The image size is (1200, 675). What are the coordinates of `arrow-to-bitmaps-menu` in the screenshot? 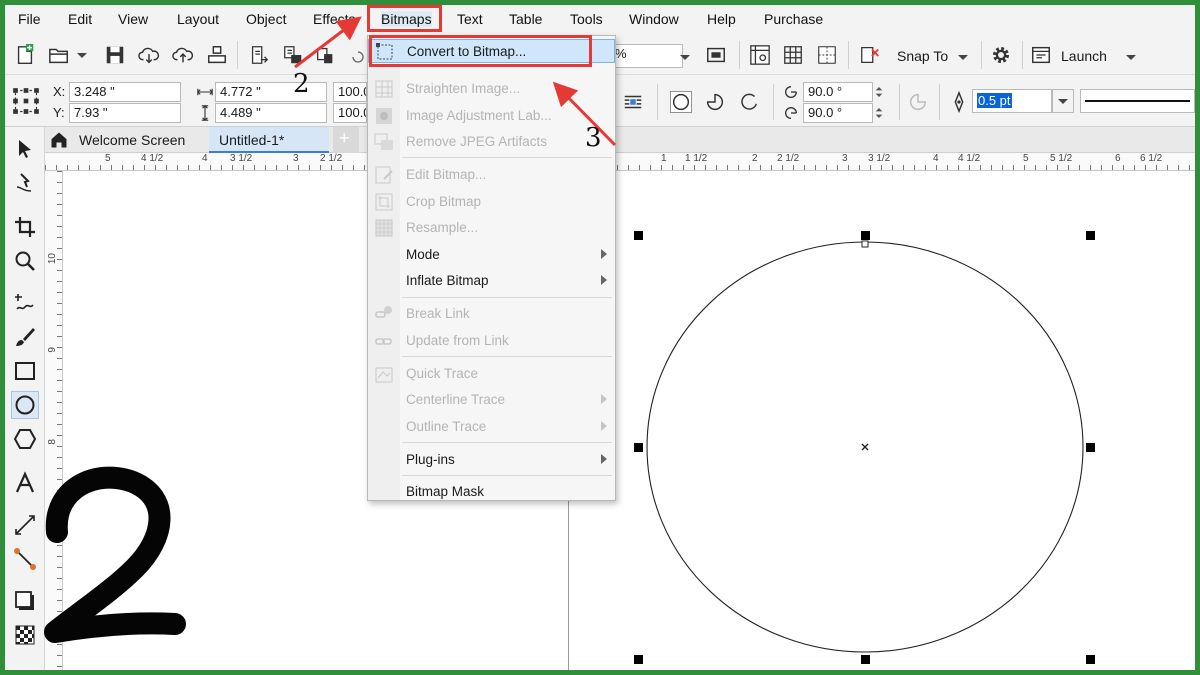 It's located at (328, 42).